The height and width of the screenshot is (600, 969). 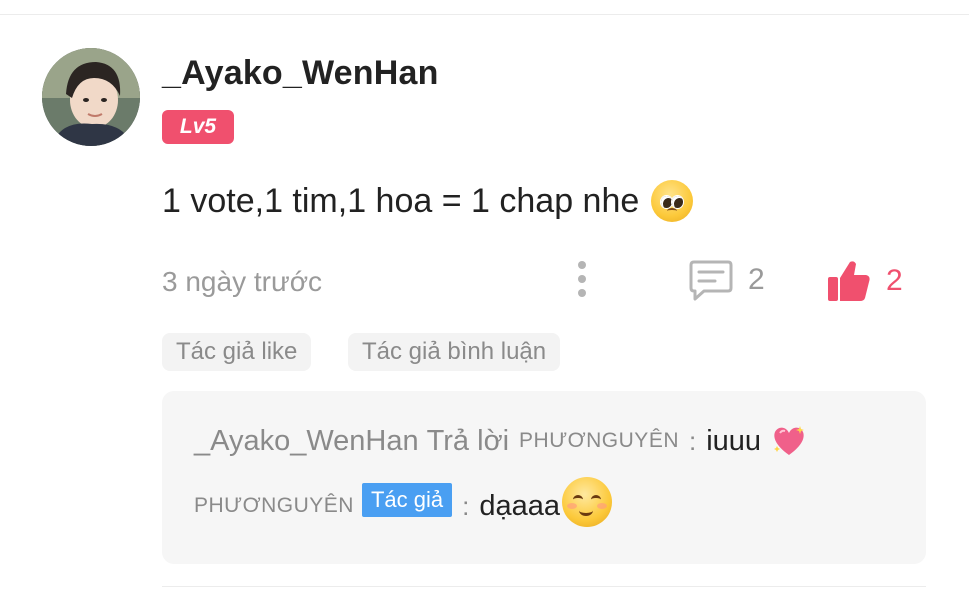 I want to click on reply-username: PHƯƠNGUYÊN, so click(x=274, y=506).